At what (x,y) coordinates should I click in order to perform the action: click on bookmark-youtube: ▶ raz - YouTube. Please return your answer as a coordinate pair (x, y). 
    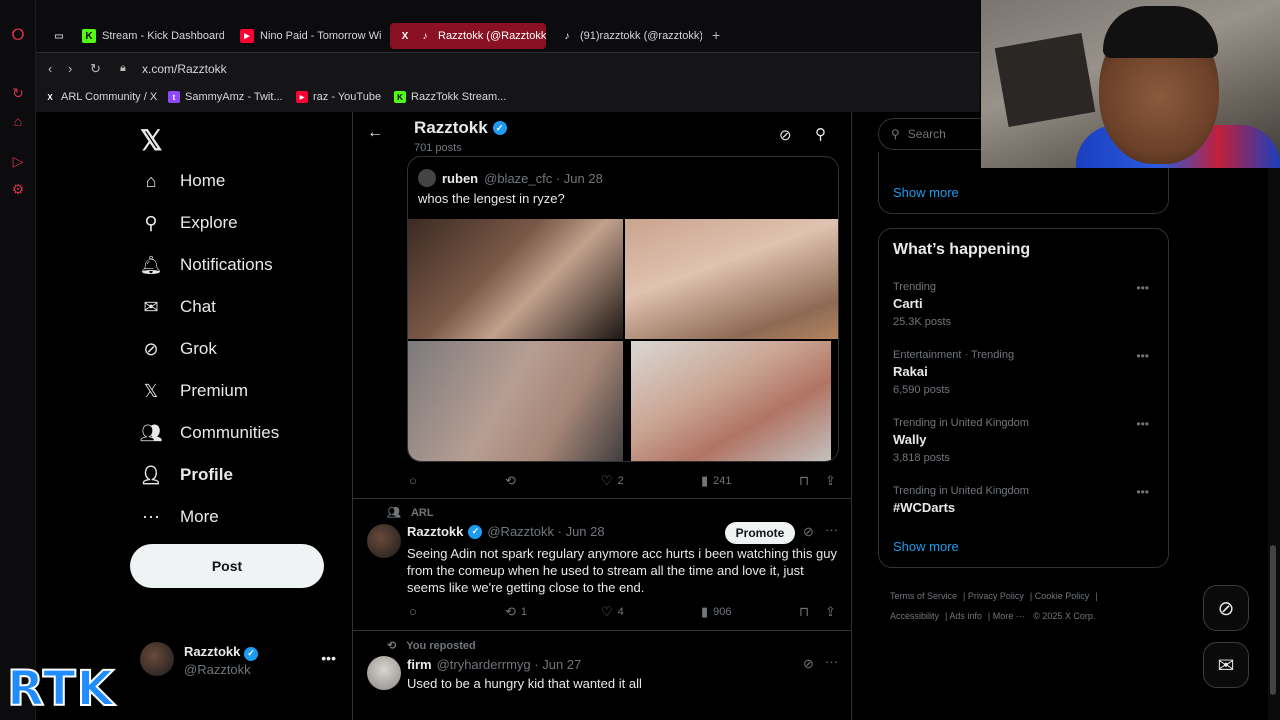
    Looking at the image, I should click on (338, 97).